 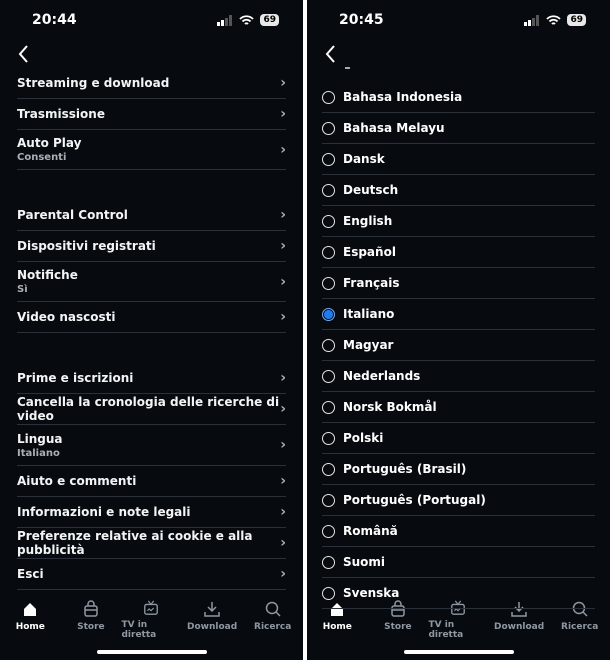 What do you see at coordinates (212, 620) in the screenshot?
I see `tab-download: Download` at bounding box center [212, 620].